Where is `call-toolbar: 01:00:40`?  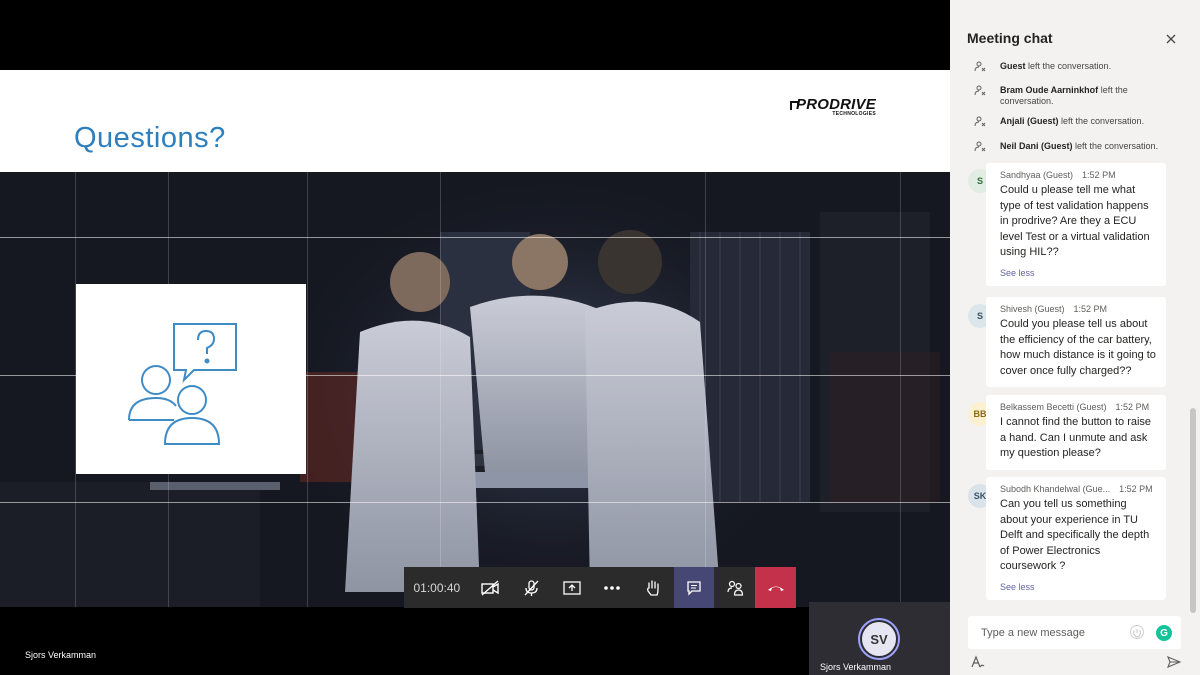 call-toolbar: 01:00:40 is located at coordinates (600, 587).